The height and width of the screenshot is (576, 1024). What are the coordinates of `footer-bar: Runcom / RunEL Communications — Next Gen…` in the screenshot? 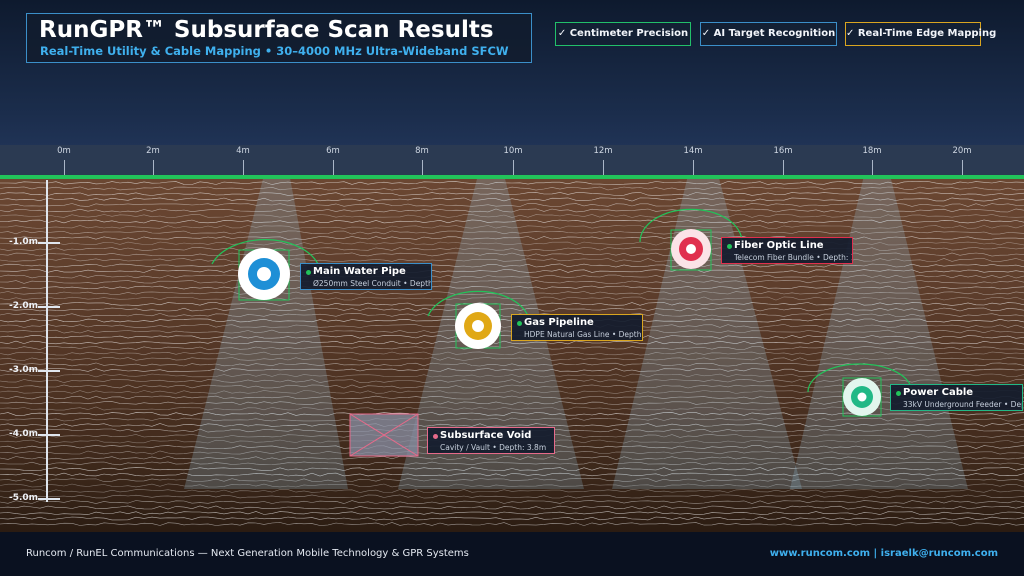 It's located at (512, 554).